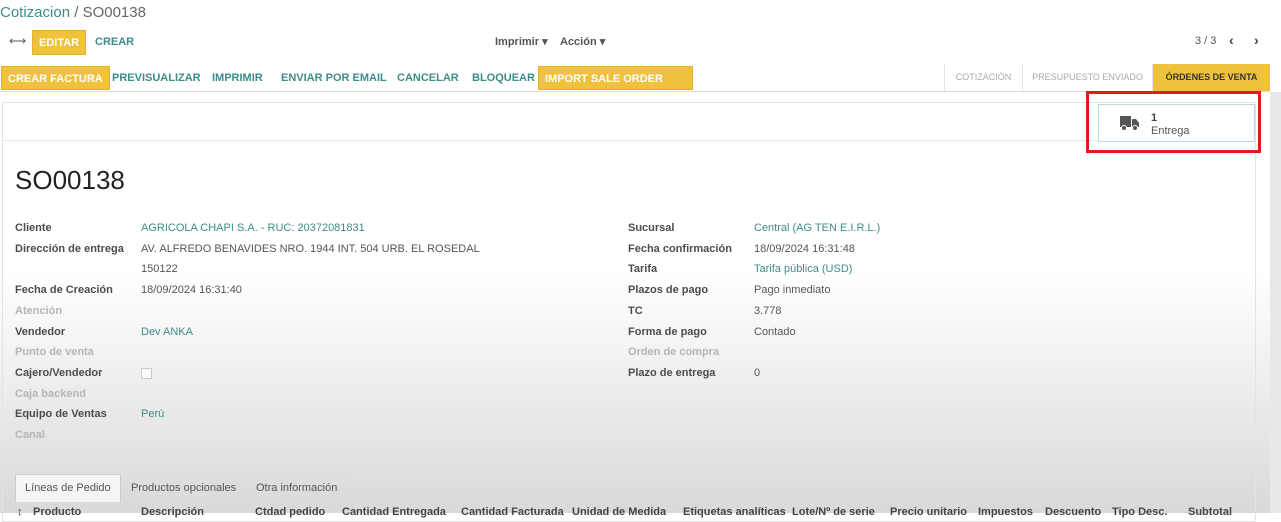  I want to click on column-header: Ctdad pedido, so click(290, 512).